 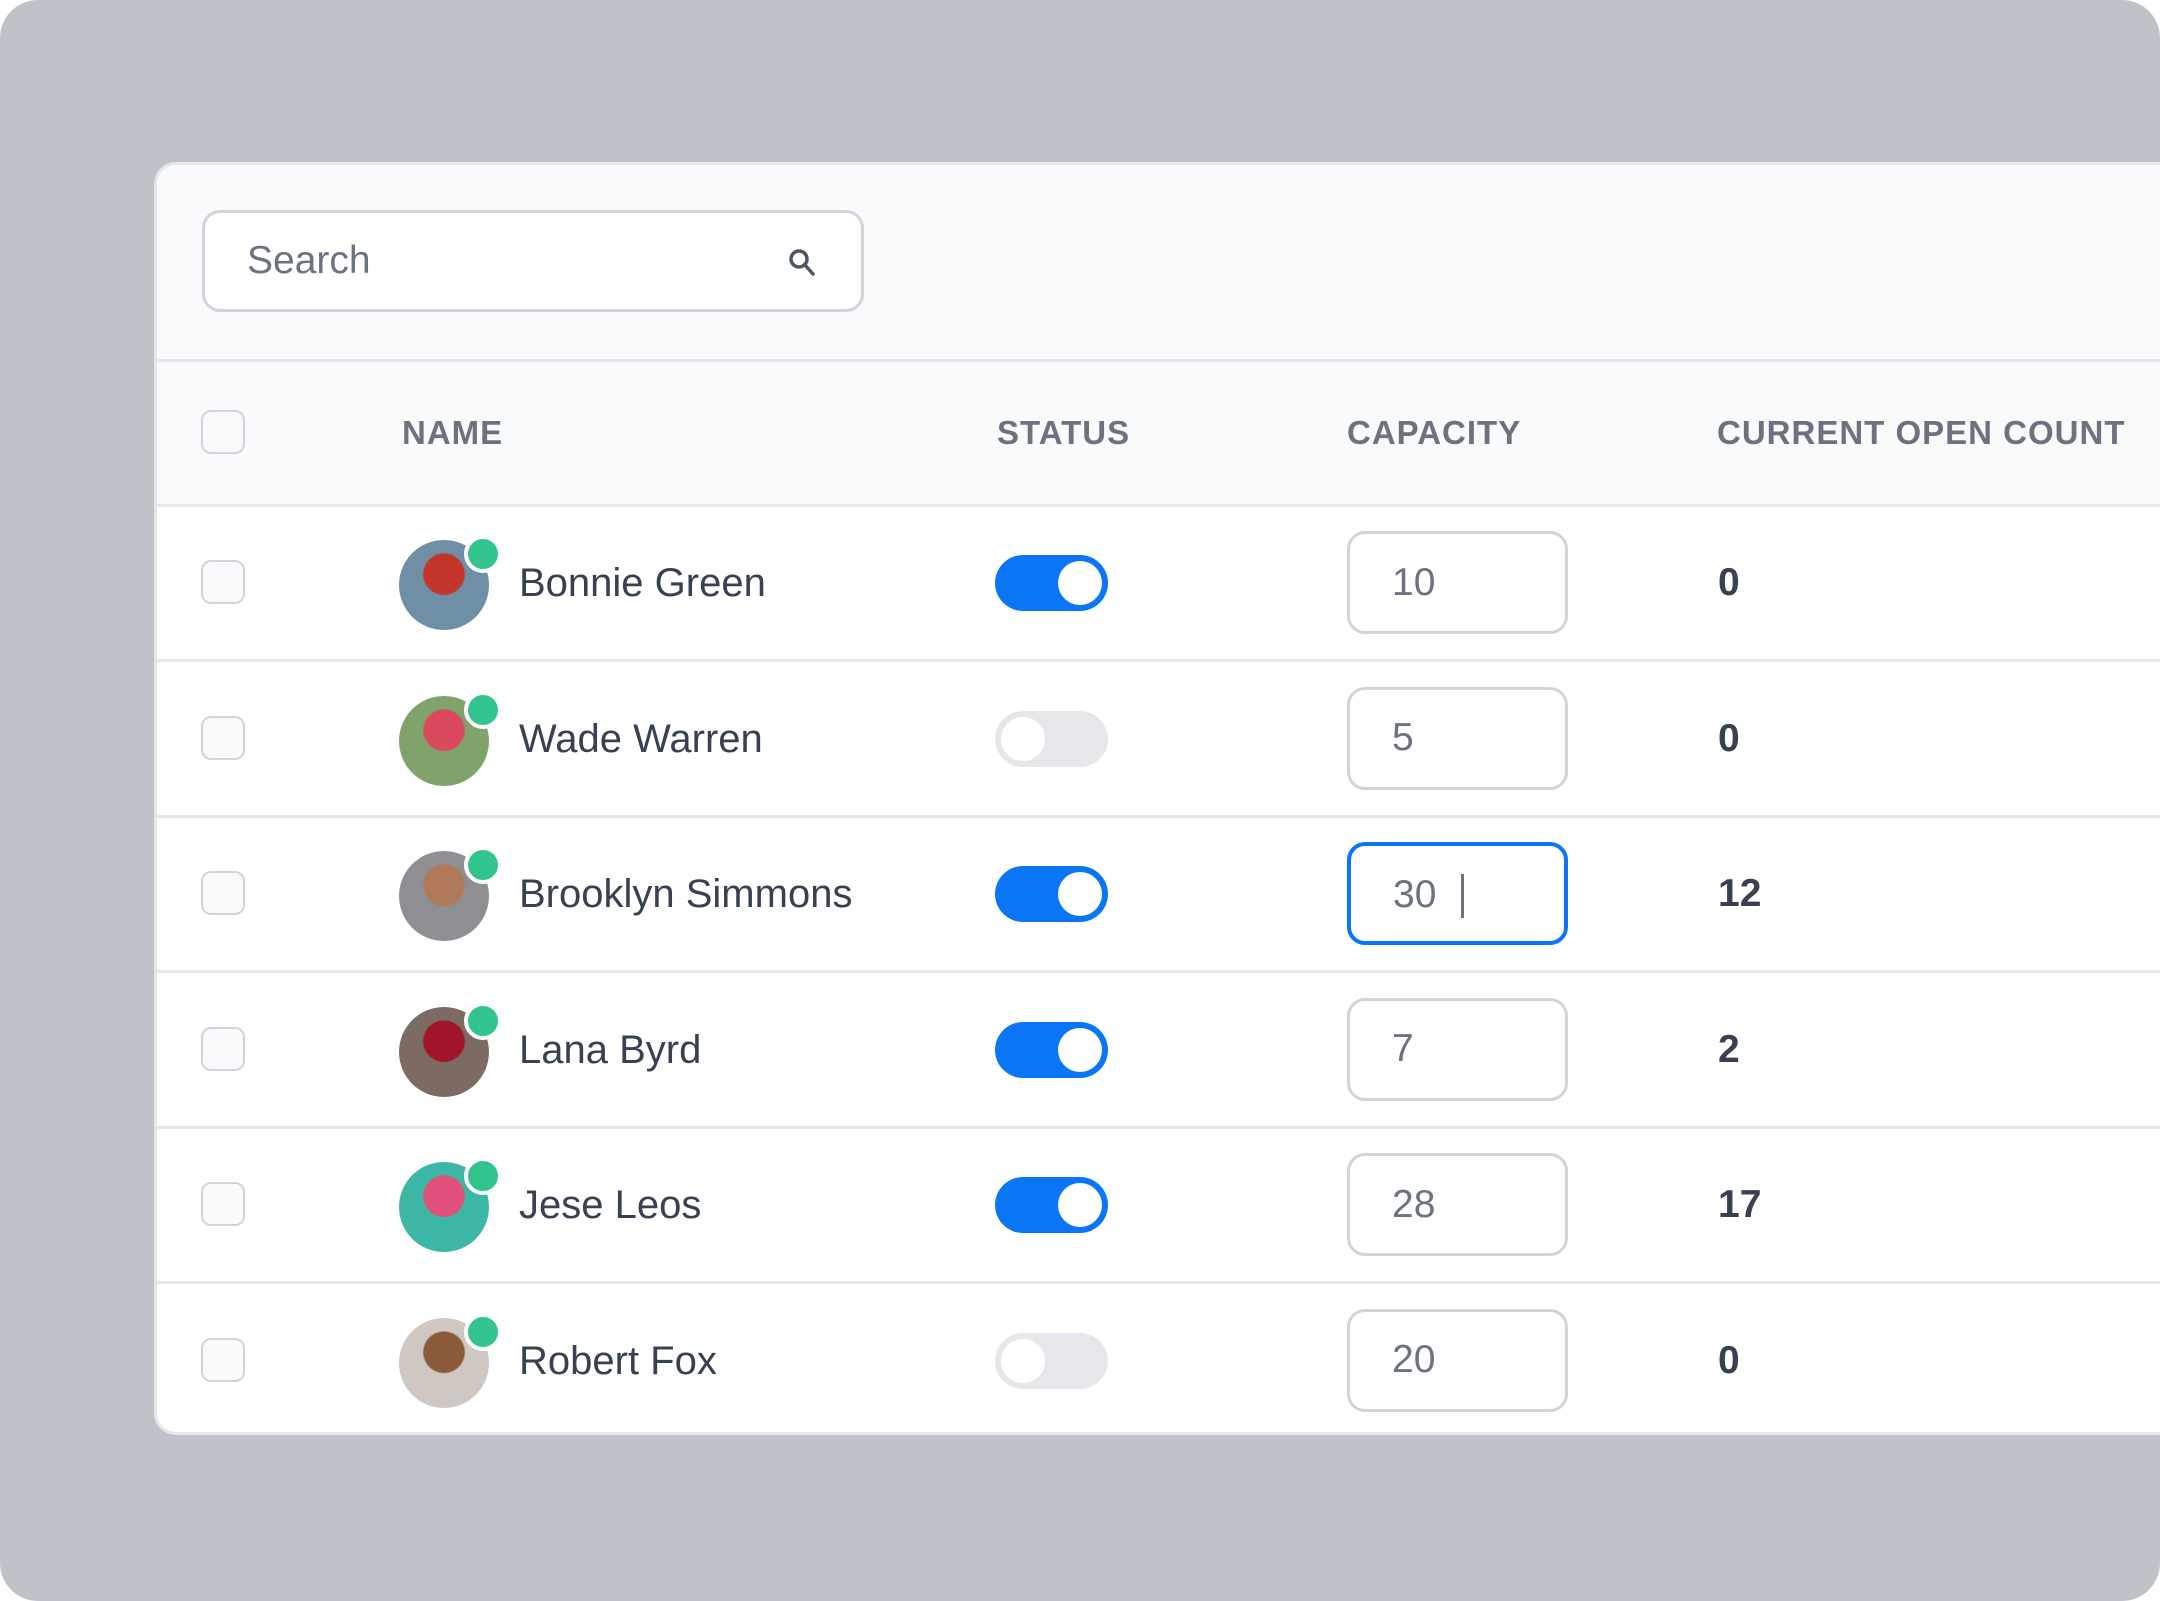 I want to click on table-toolbar, so click(x=1158, y=263).